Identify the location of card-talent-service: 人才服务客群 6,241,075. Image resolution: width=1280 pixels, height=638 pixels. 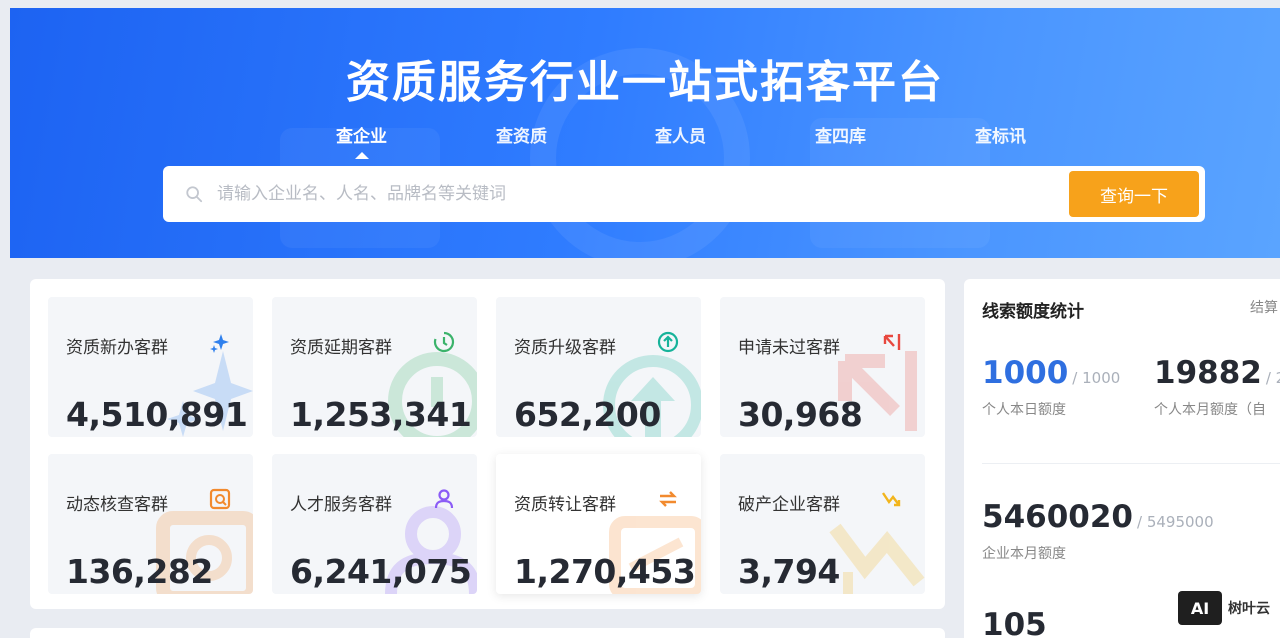
(374, 524).